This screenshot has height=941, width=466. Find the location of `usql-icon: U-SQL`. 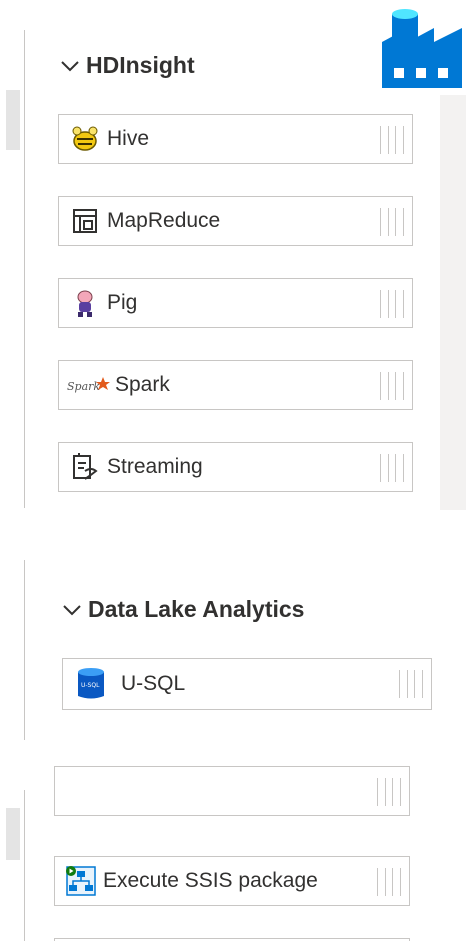

usql-icon: U-SQL is located at coordinates (91, 684).